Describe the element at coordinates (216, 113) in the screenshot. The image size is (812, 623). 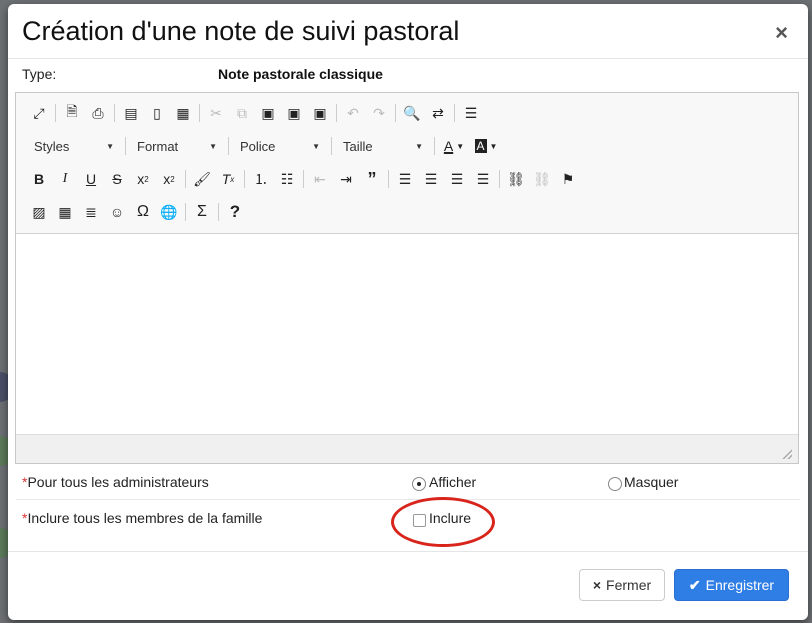
I see `cut-icon: ✂` at that location.